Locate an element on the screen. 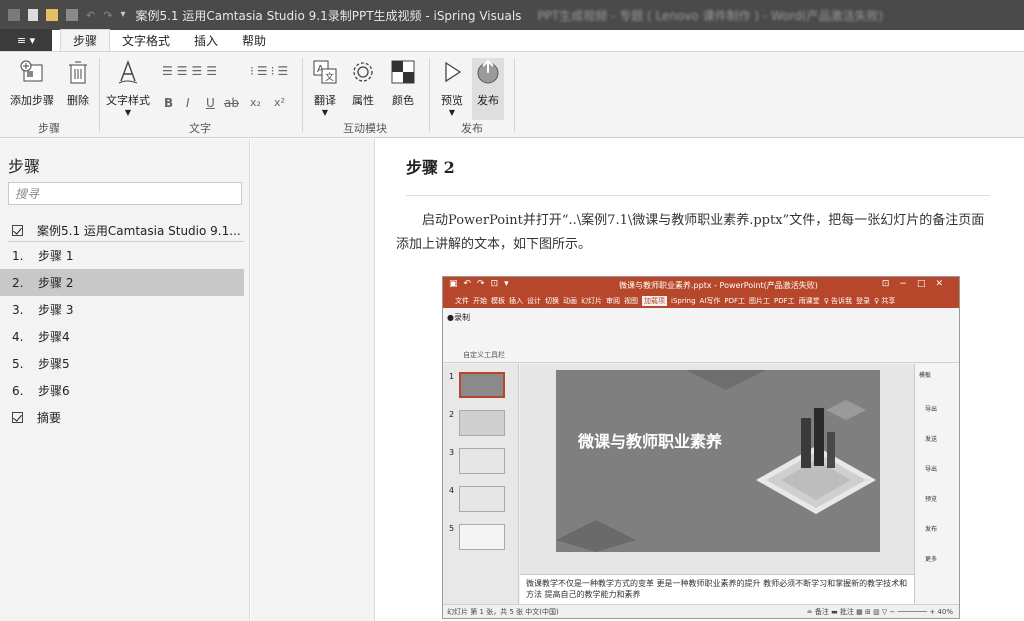 The image size is (1024, 621). bold-button: B is located at coordinates (168, 103).